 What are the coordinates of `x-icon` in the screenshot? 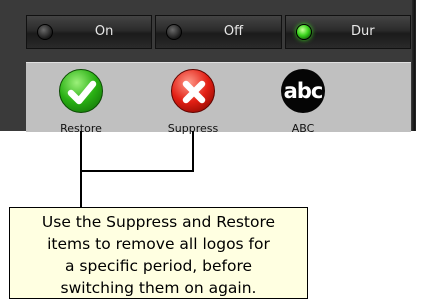 It's located at (193, 91).